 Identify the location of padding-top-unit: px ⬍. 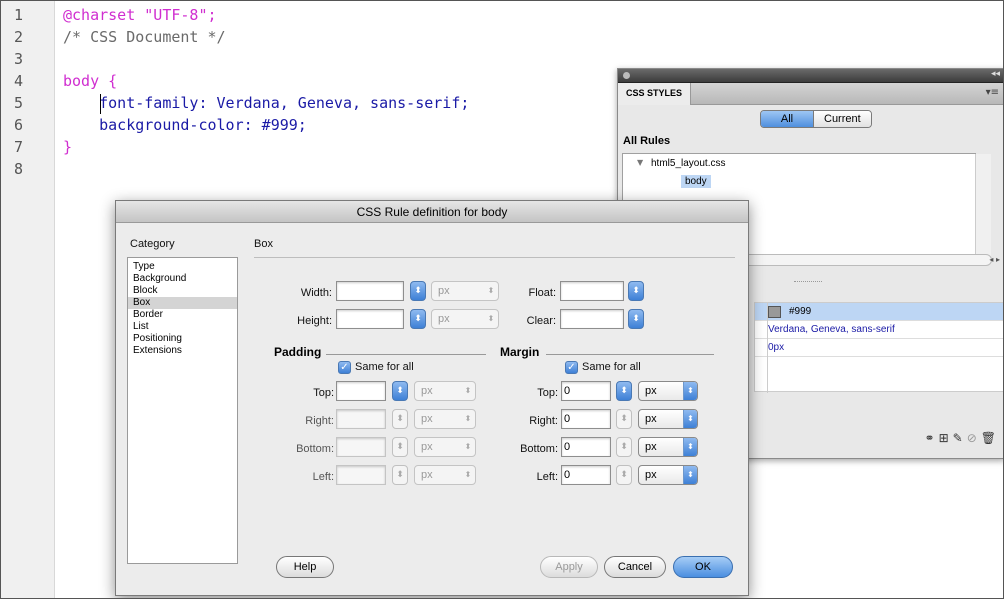
(445, 391).